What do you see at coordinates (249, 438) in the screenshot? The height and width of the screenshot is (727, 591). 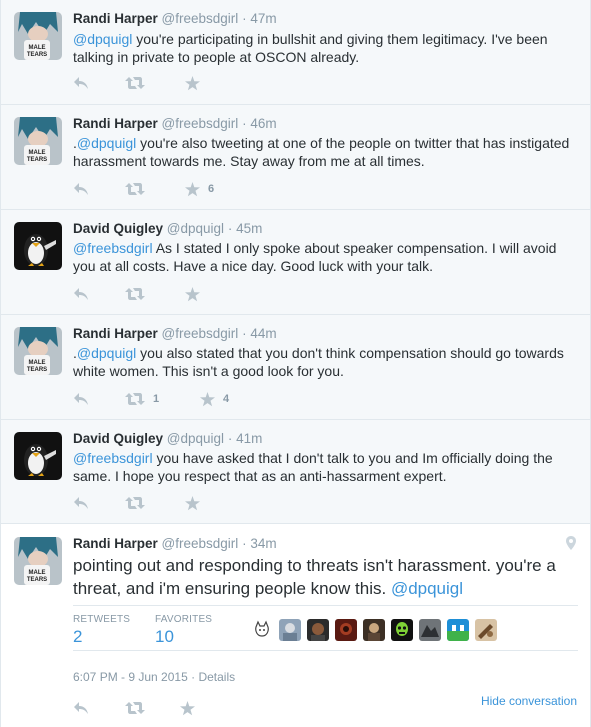 I see `timestamp: 41m` at bounding box center [249, 438].